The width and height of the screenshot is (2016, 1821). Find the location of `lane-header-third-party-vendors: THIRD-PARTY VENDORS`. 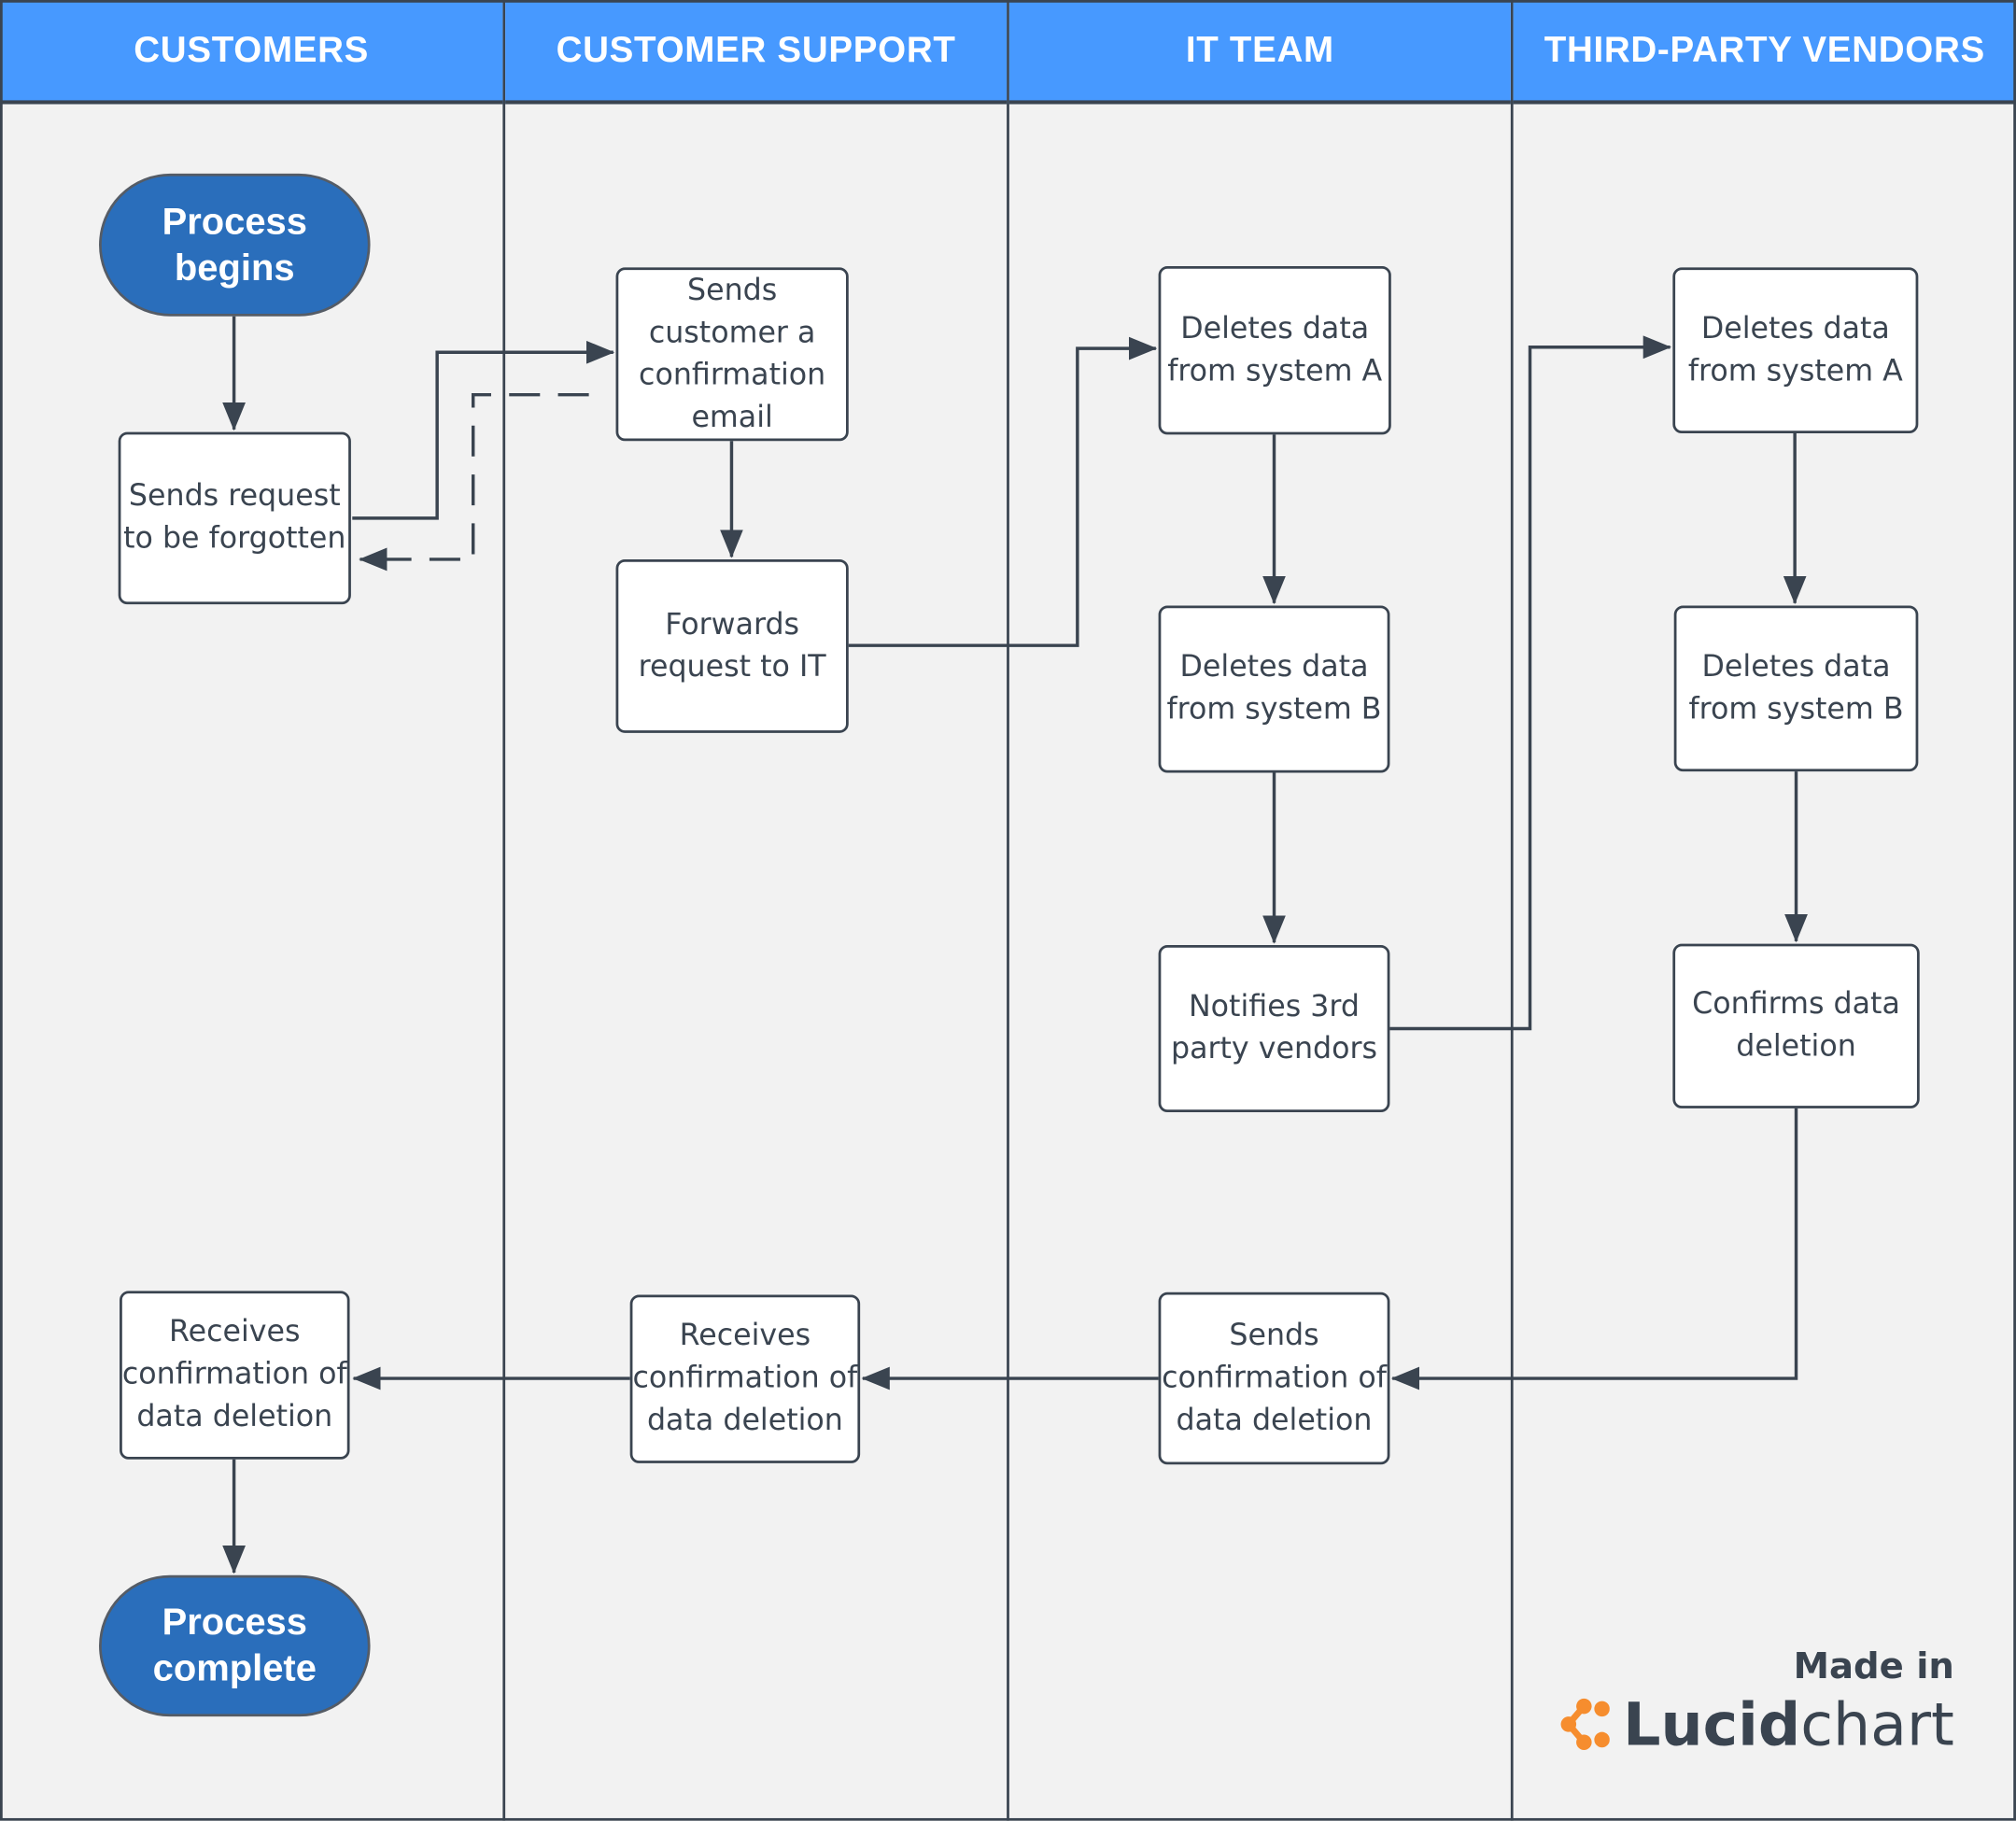

lane-header-third-party-vendors: THIRD-PARTY VENDORS is located at coordinates (1765, 52).